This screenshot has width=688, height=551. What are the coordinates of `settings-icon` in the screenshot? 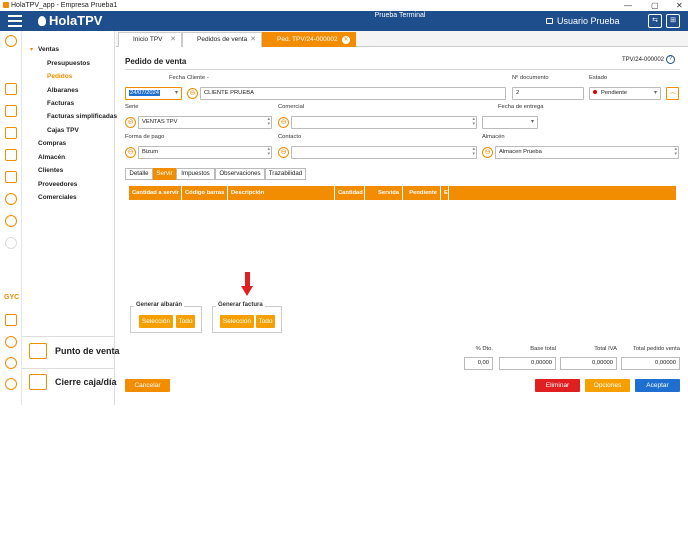 It's located at (11, 221).